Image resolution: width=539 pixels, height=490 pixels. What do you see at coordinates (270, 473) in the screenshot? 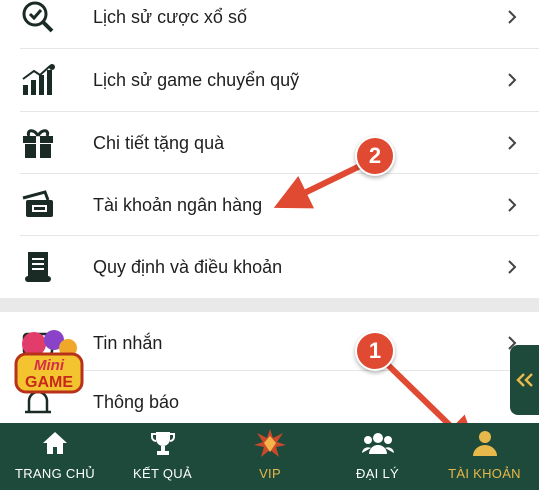
I see `tab-label: VIP` at bounding box center [270, 473].